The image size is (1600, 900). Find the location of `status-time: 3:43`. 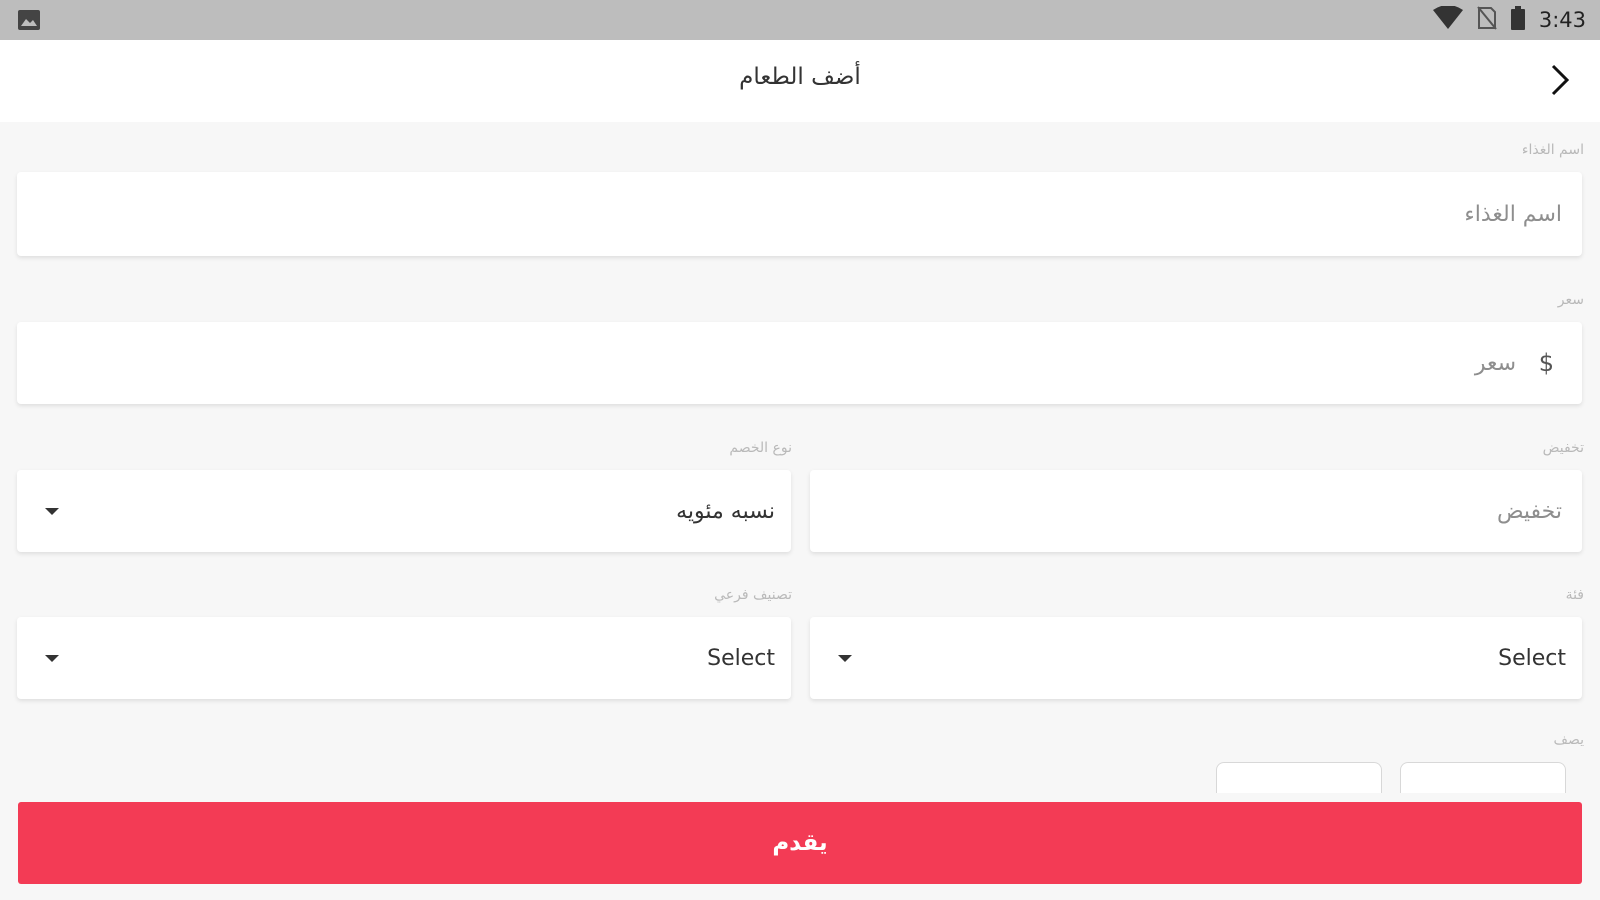

status-time: 3:43 is located at coordinates (1562, 20).